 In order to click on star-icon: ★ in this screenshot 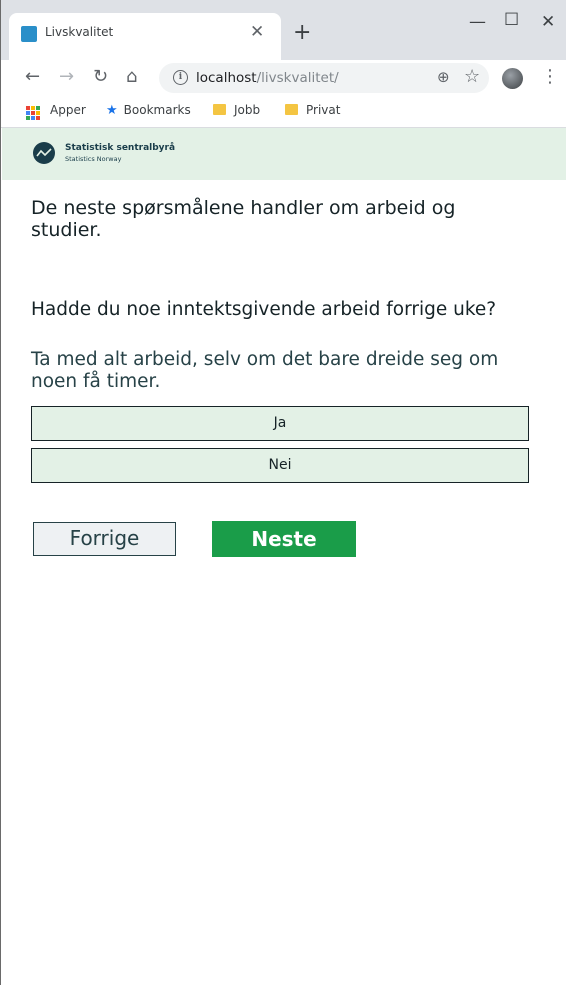, I will do `click(112, 110)`.